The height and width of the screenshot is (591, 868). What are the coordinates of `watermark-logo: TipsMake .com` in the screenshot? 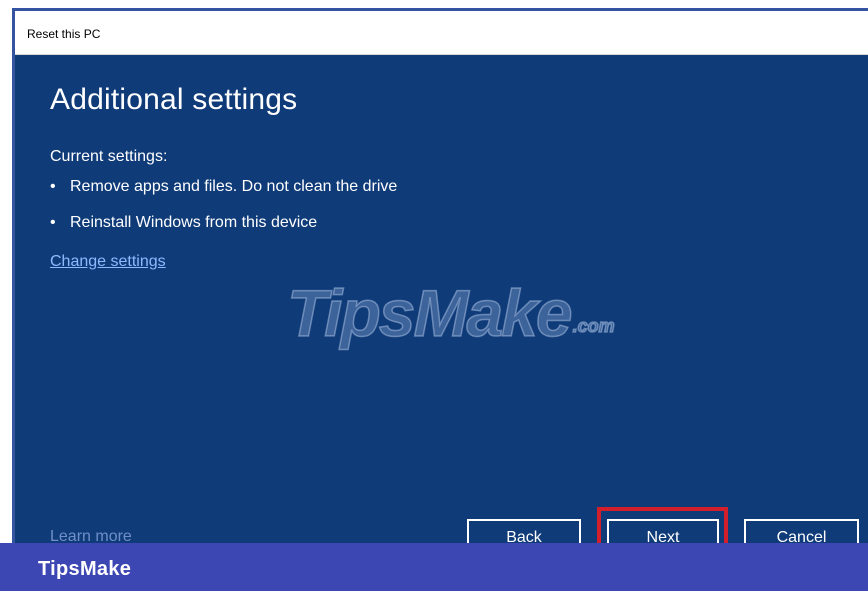 It's located at (451, 313).